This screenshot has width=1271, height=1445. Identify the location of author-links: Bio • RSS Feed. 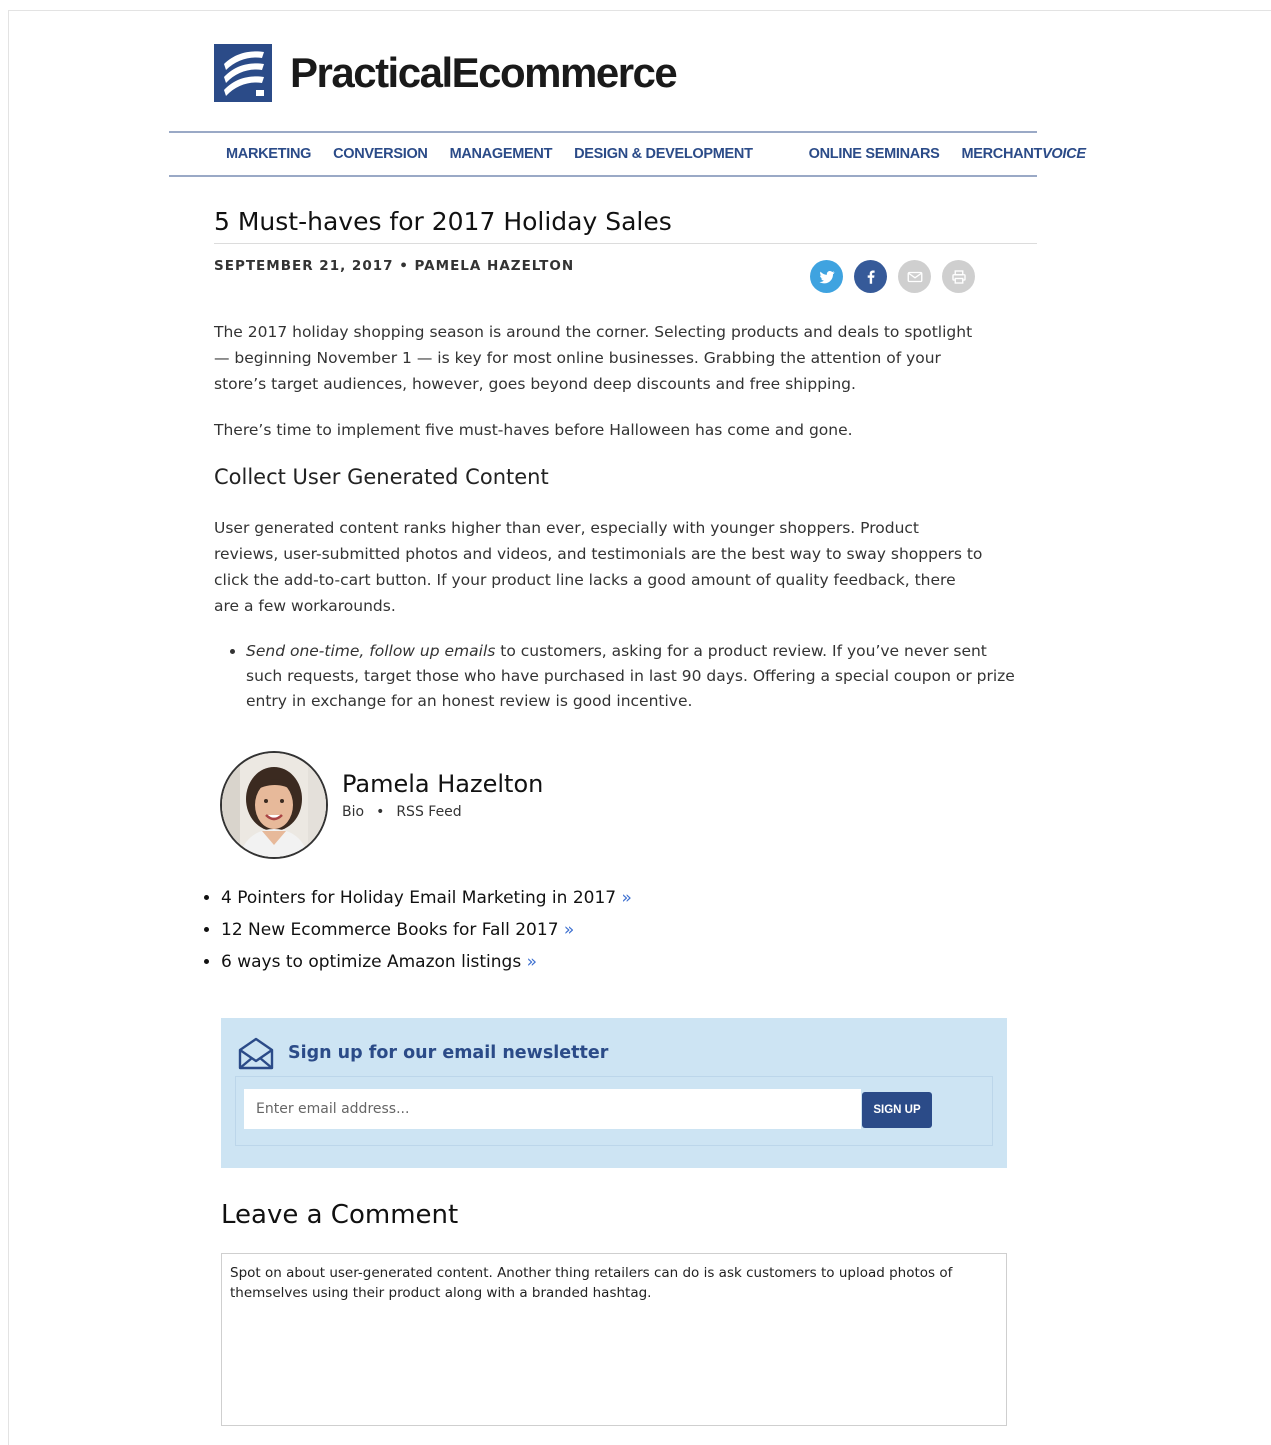
(442, 812).